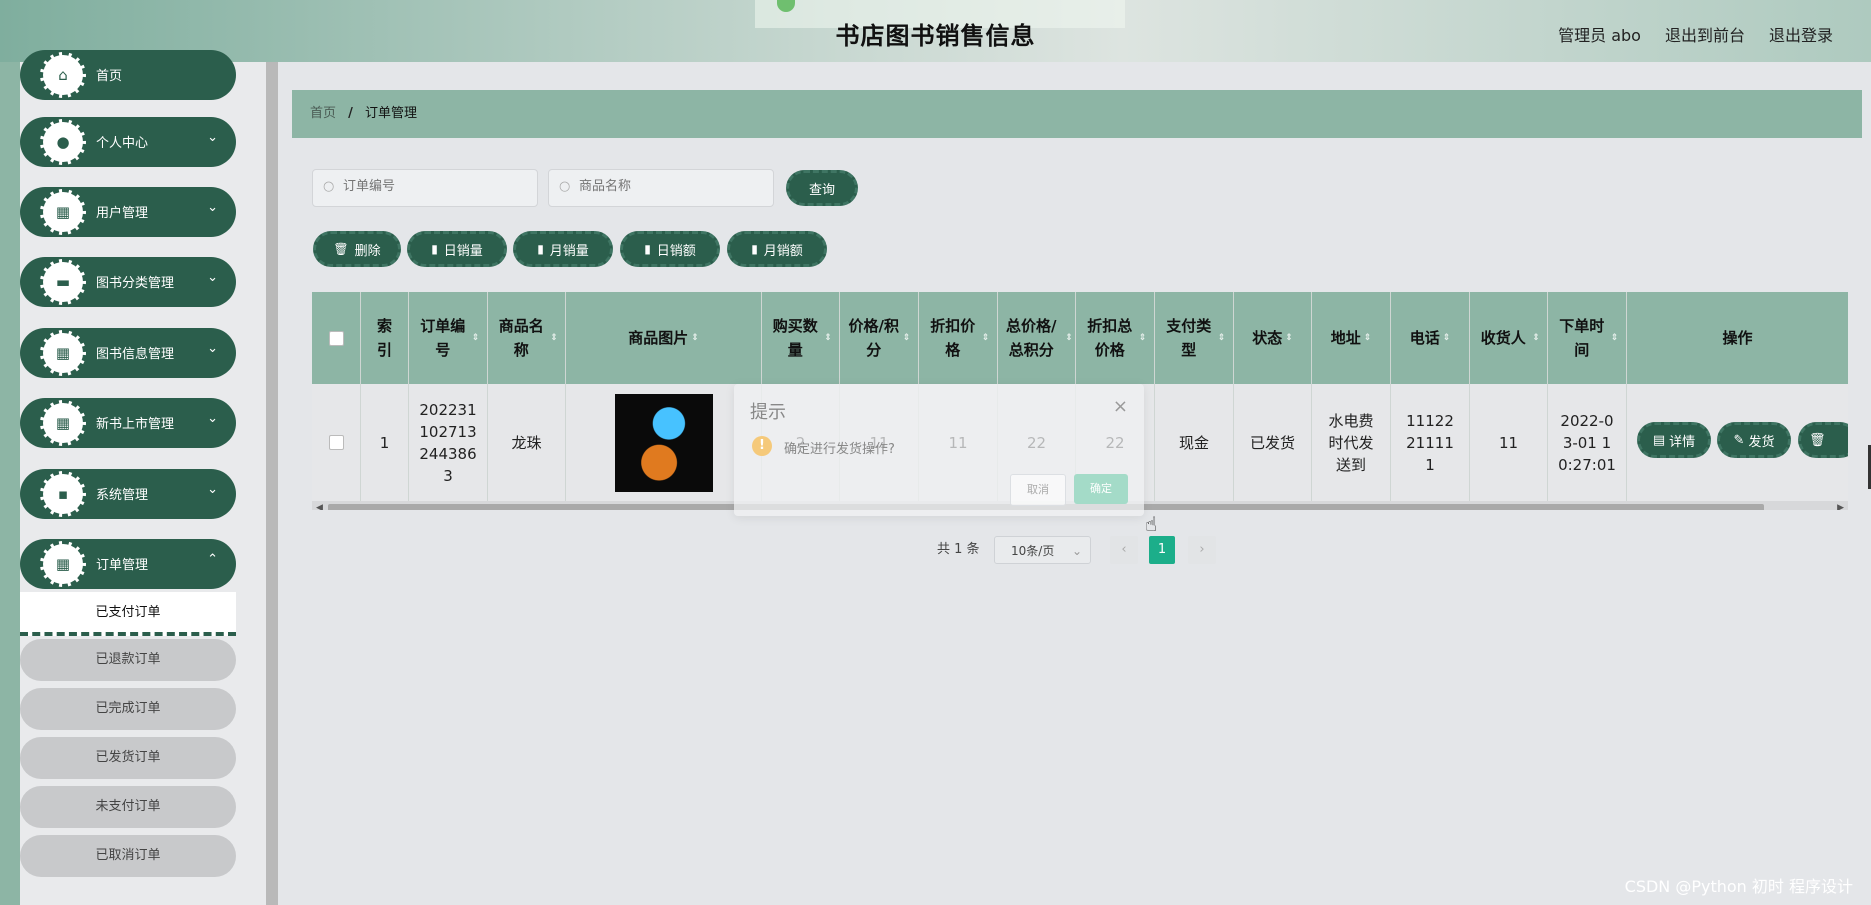 Image resolution: width=1871 pixels, height=905 pixels. What do you see at coordinates (128, 75) in the screenshot?
I see `sidebar-item-home: ⌂ 首页` at bounding box center [128, 75].